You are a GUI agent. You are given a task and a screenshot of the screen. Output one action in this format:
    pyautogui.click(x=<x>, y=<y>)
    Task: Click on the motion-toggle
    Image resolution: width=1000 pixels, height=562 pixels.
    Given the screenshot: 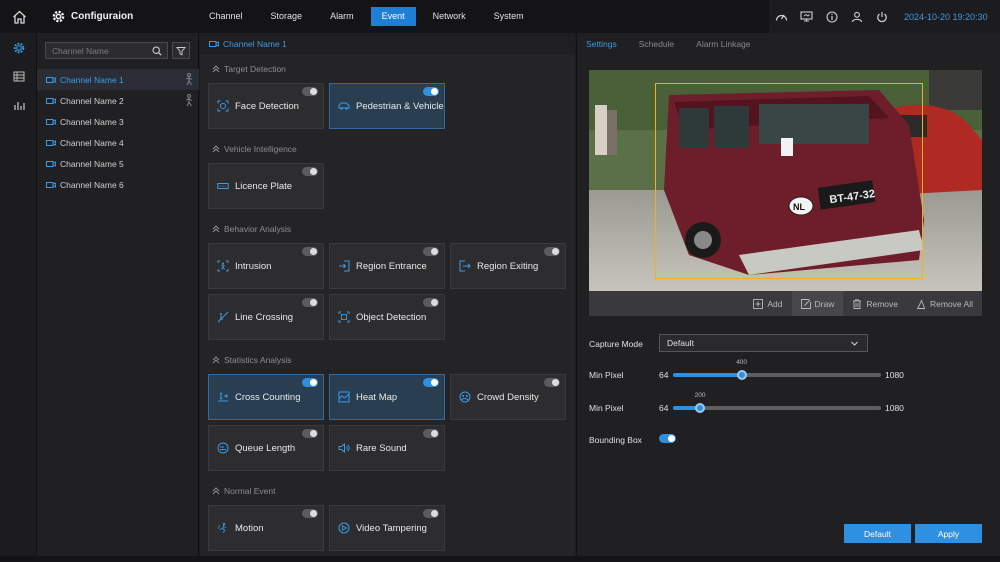 What is the action you would take?
    pyautogui.click(x=310, y=513)
    